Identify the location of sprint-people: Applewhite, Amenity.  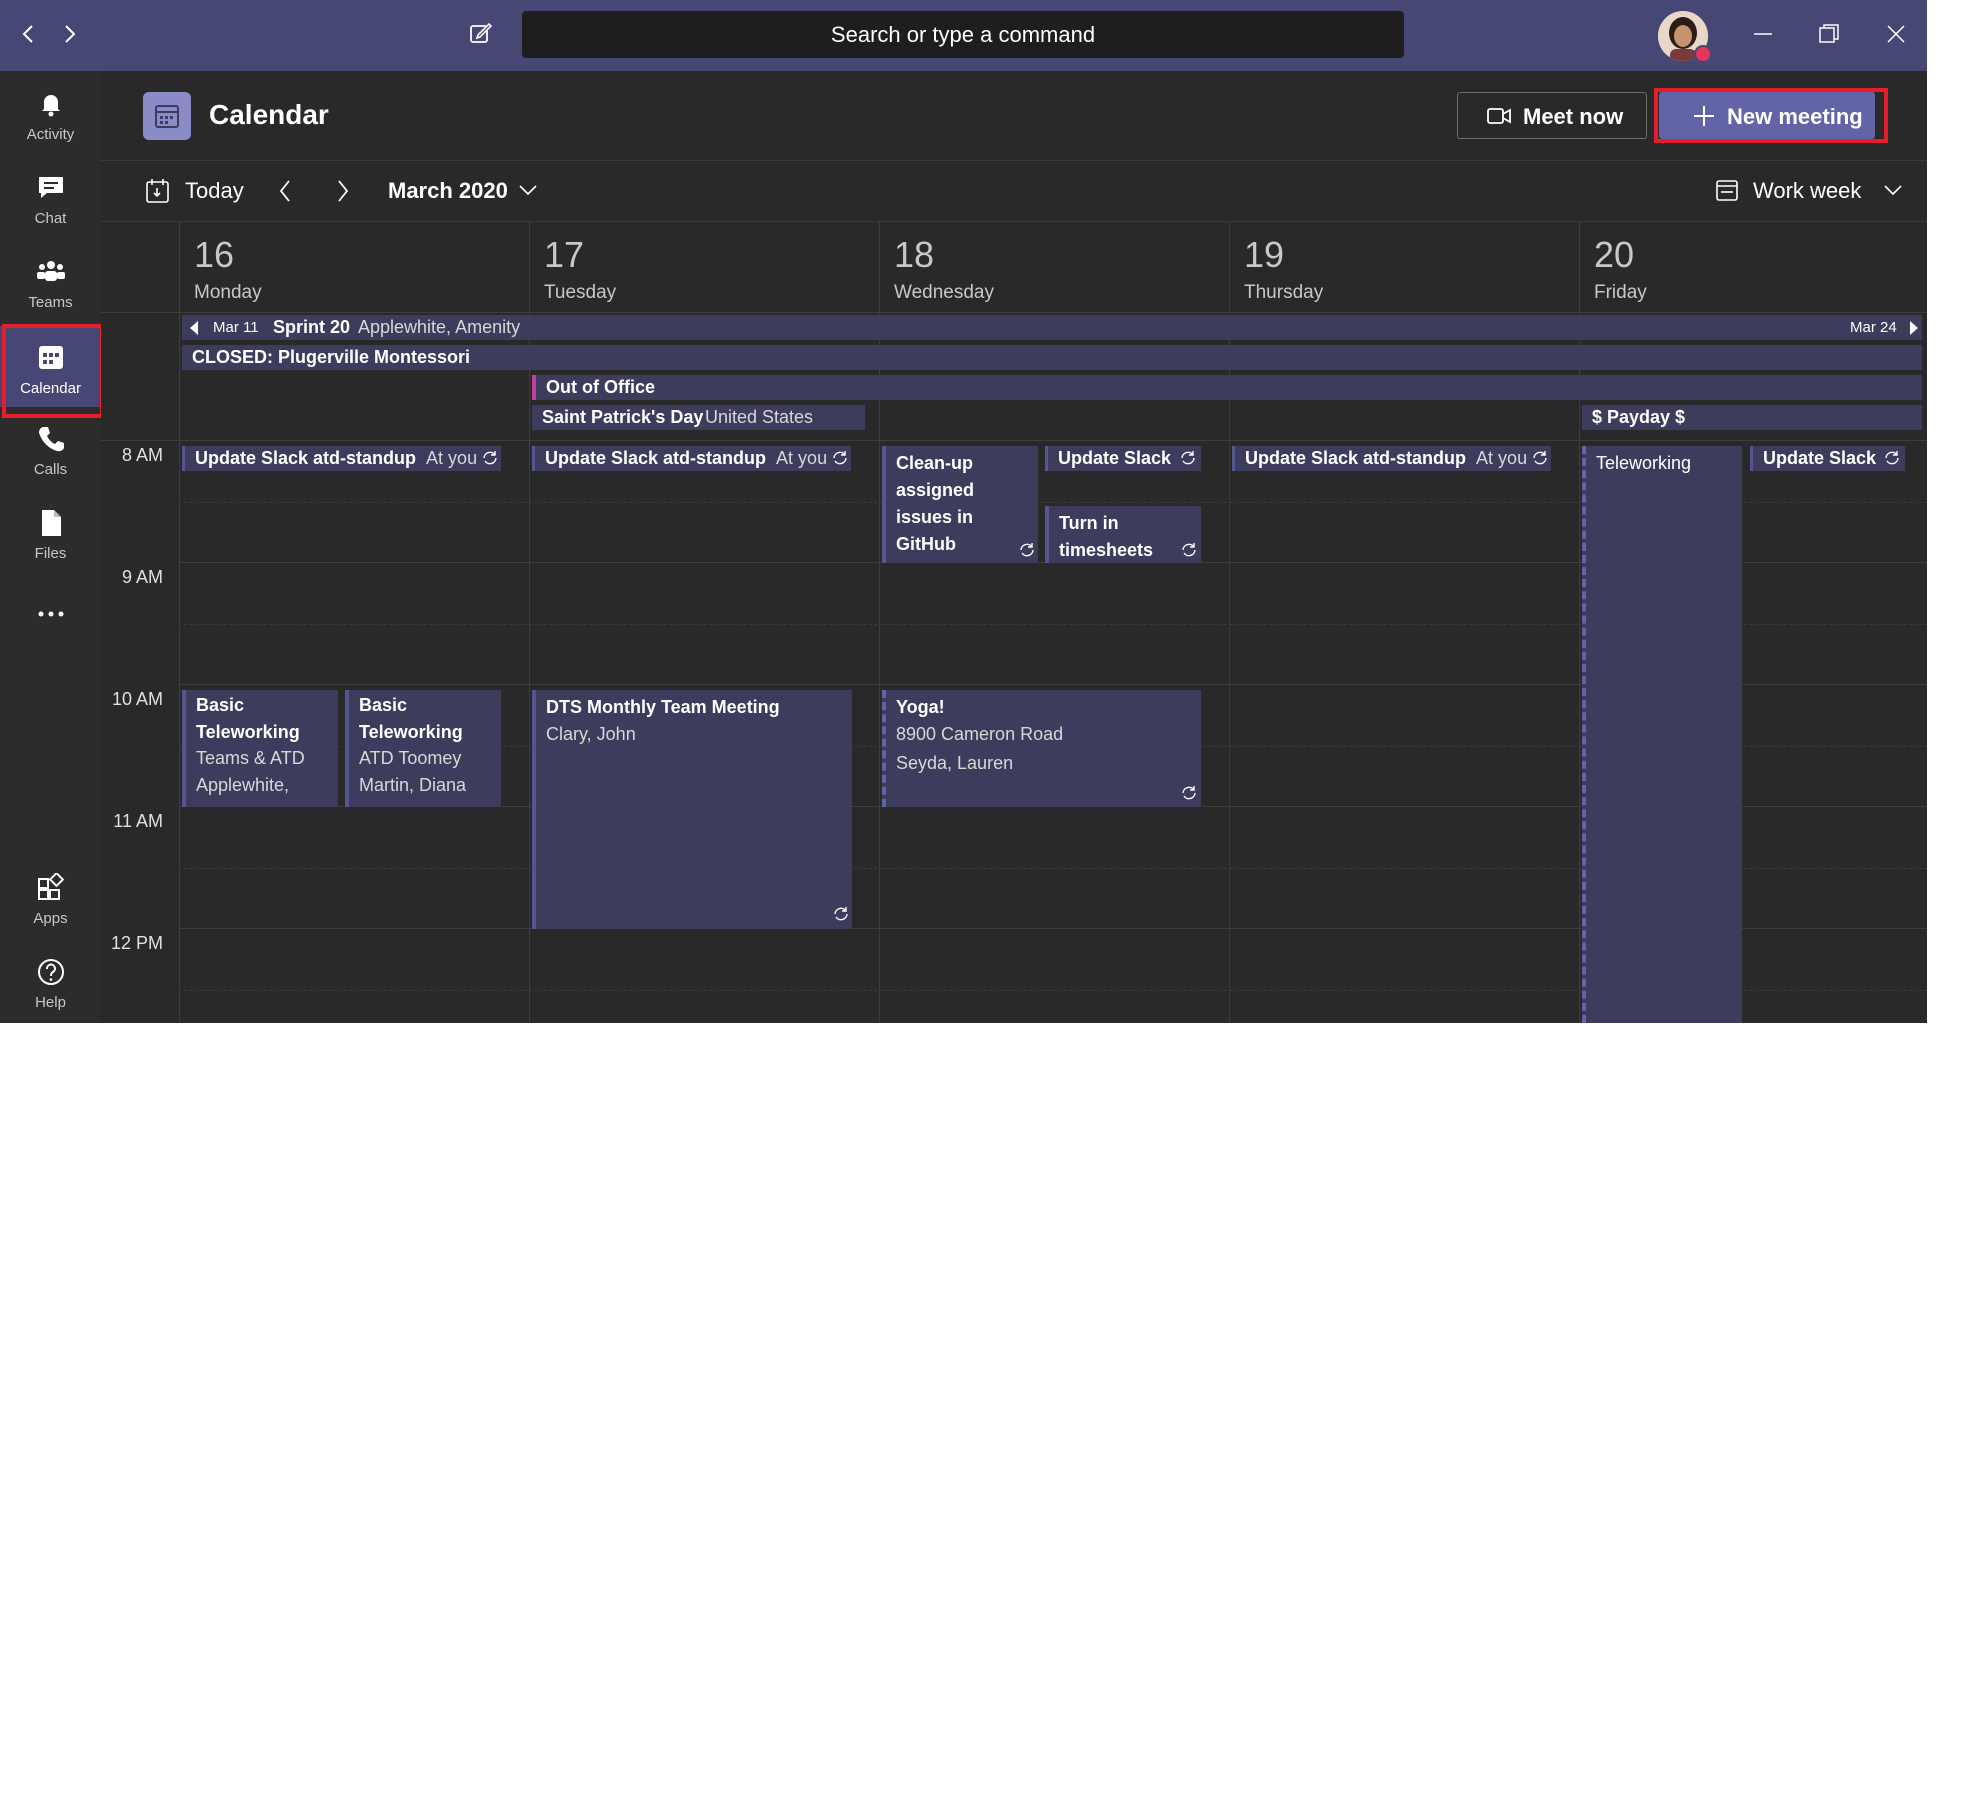
(439, 327).